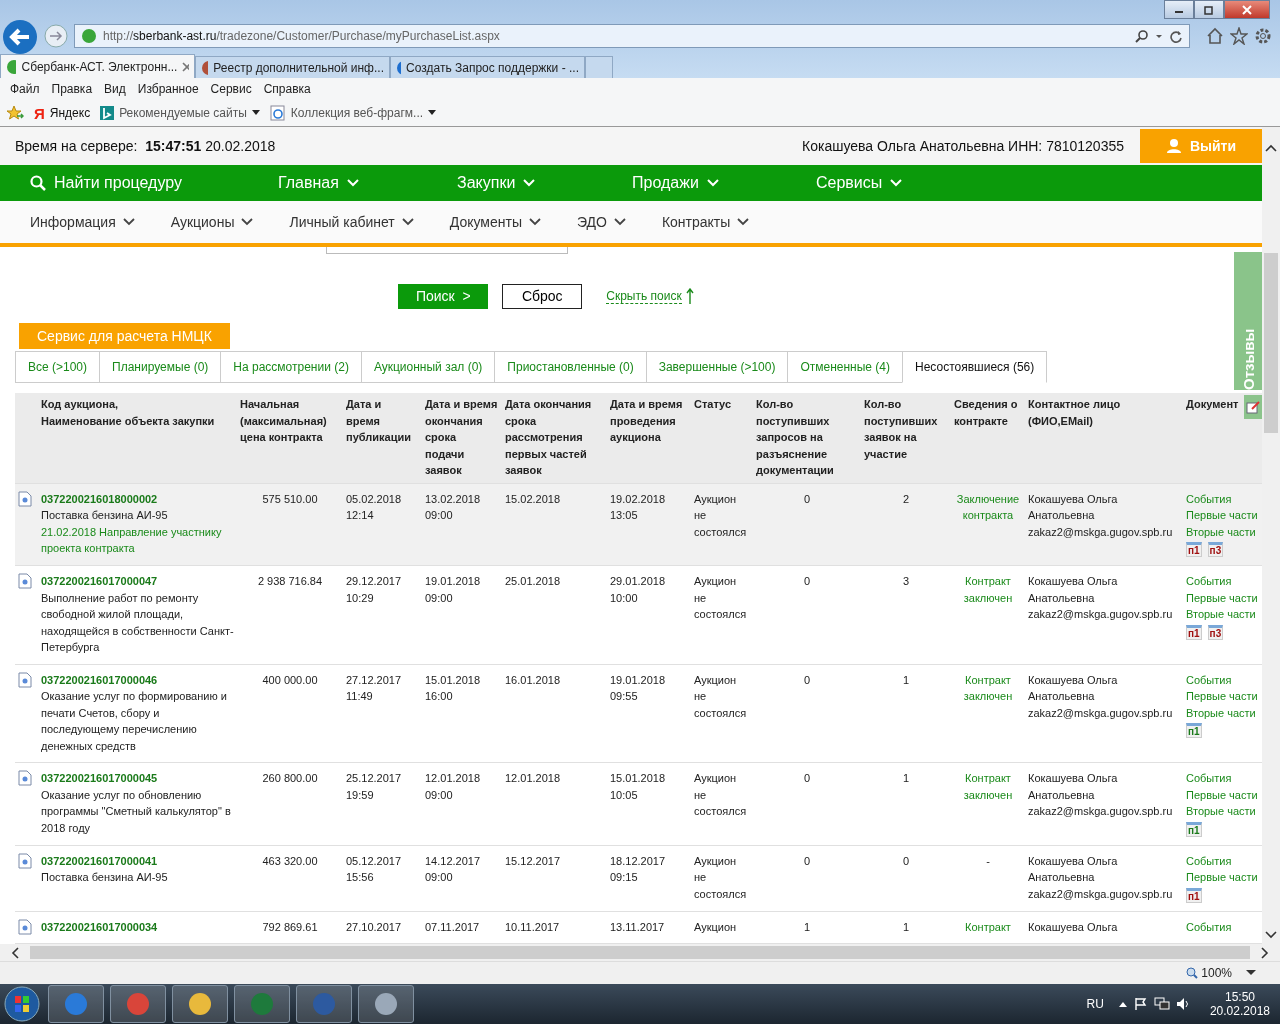 The height and width of the screenshot is (1024, 1280). I want to click on zoom-control: 100%, so click(1209, 973).